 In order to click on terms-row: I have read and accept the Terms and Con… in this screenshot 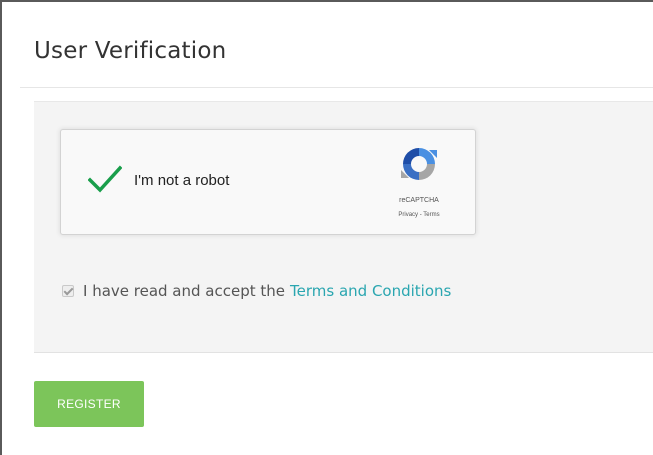, I will do `click(256, 291)`.